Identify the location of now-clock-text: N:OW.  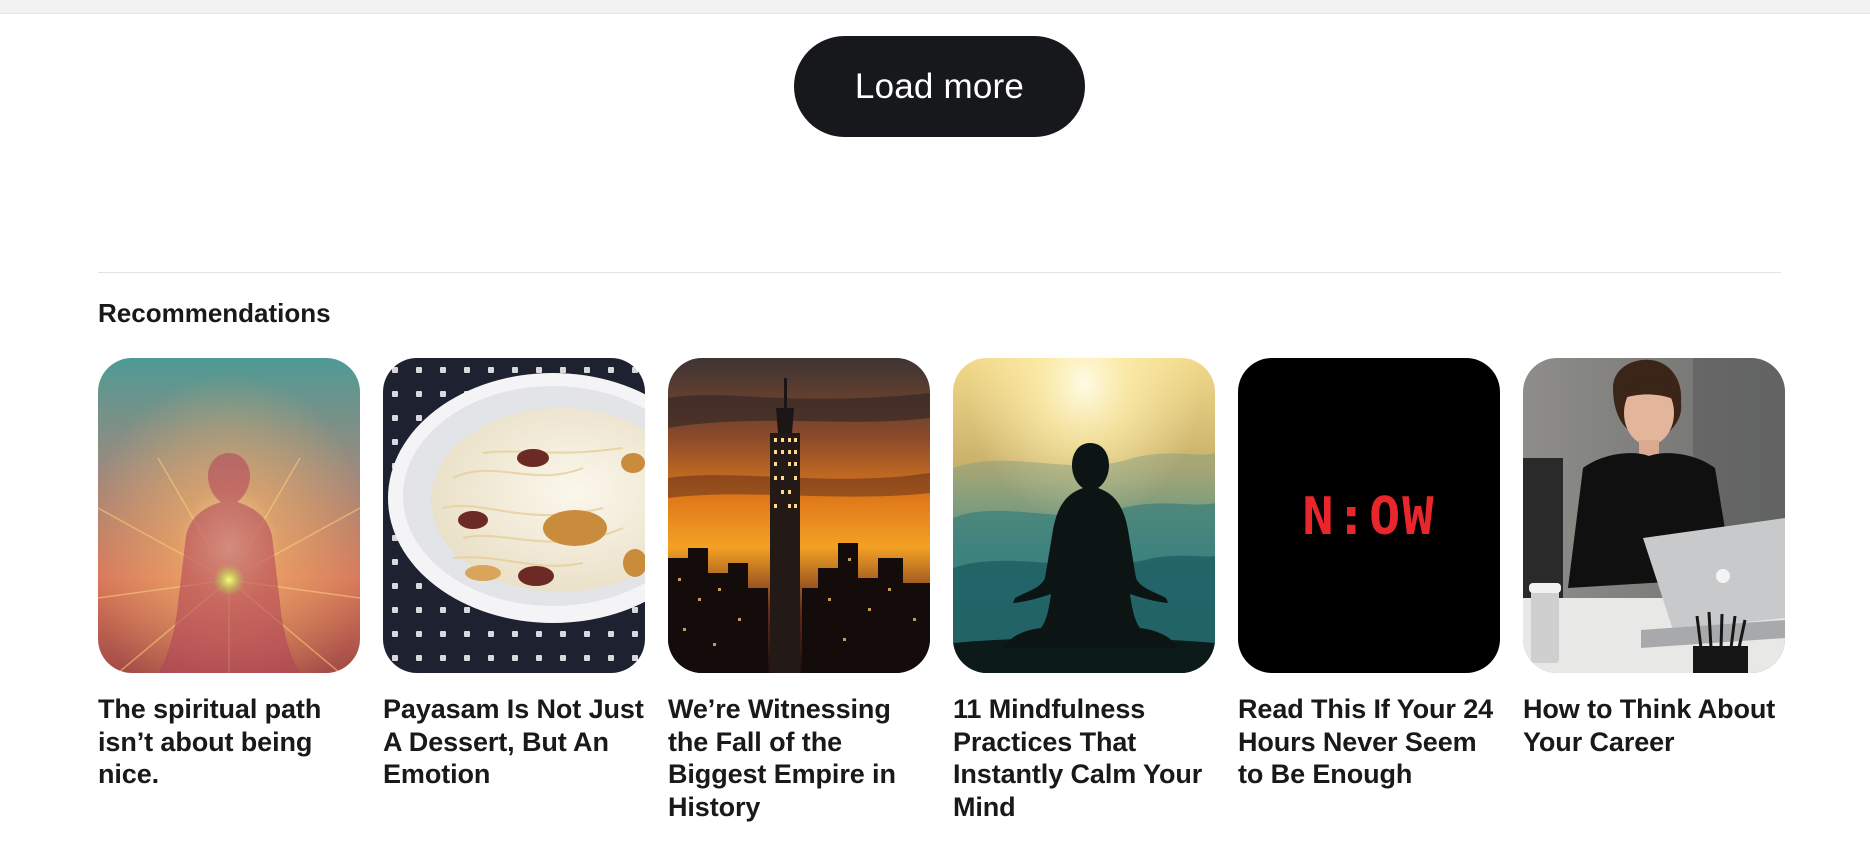
(1368, 517).